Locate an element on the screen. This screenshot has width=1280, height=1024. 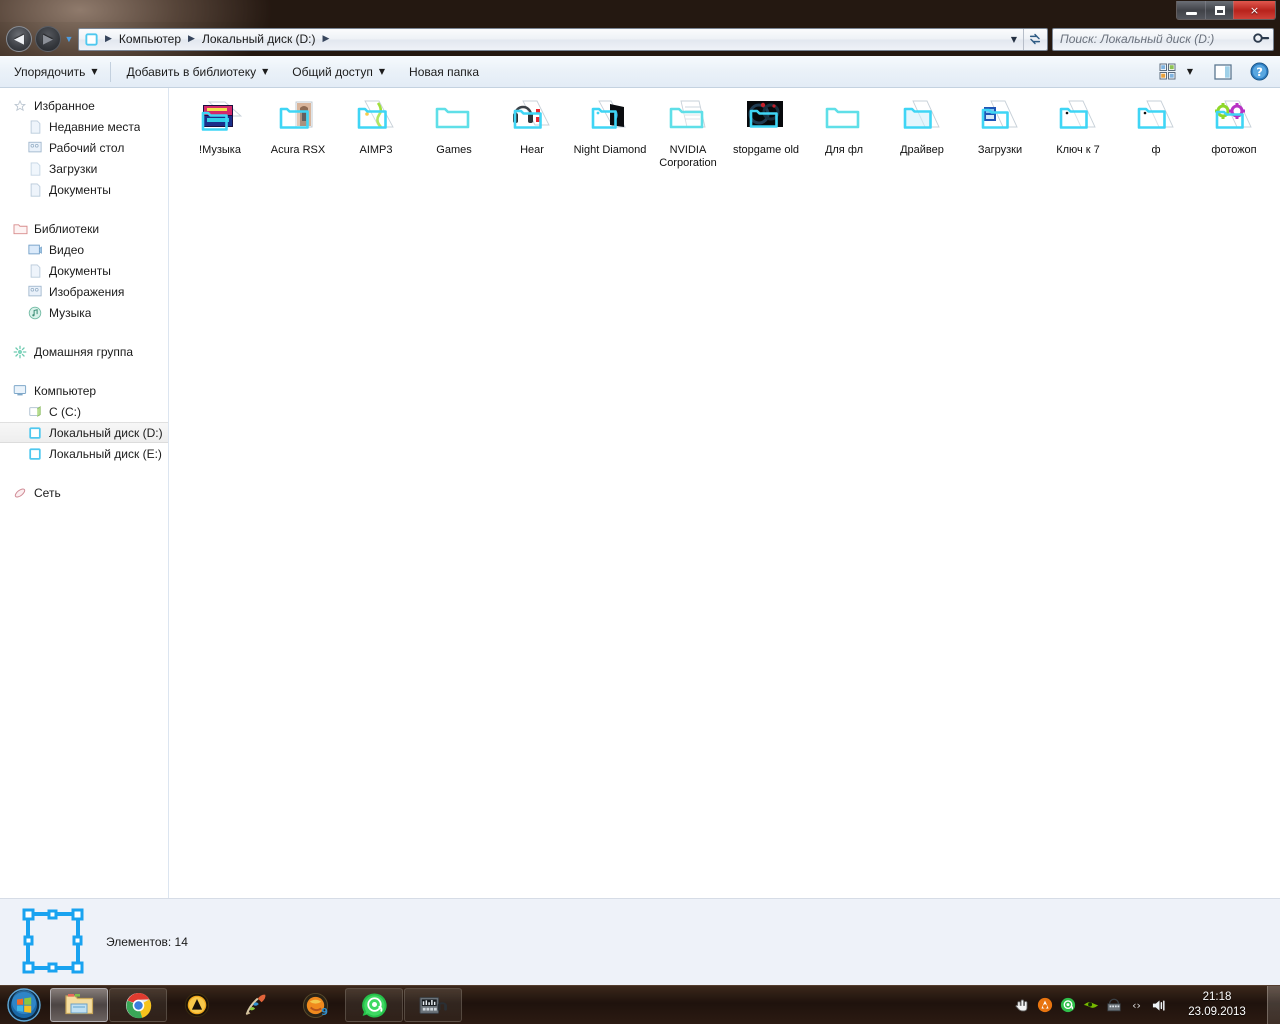
search-box is located at coordinates (1163, 39).